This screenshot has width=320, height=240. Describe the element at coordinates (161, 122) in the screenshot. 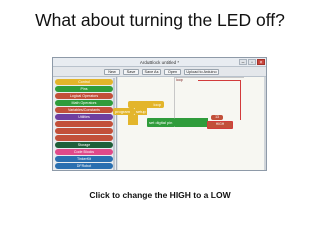

I see `set-digital-pin-block: set digital pin` at that location.